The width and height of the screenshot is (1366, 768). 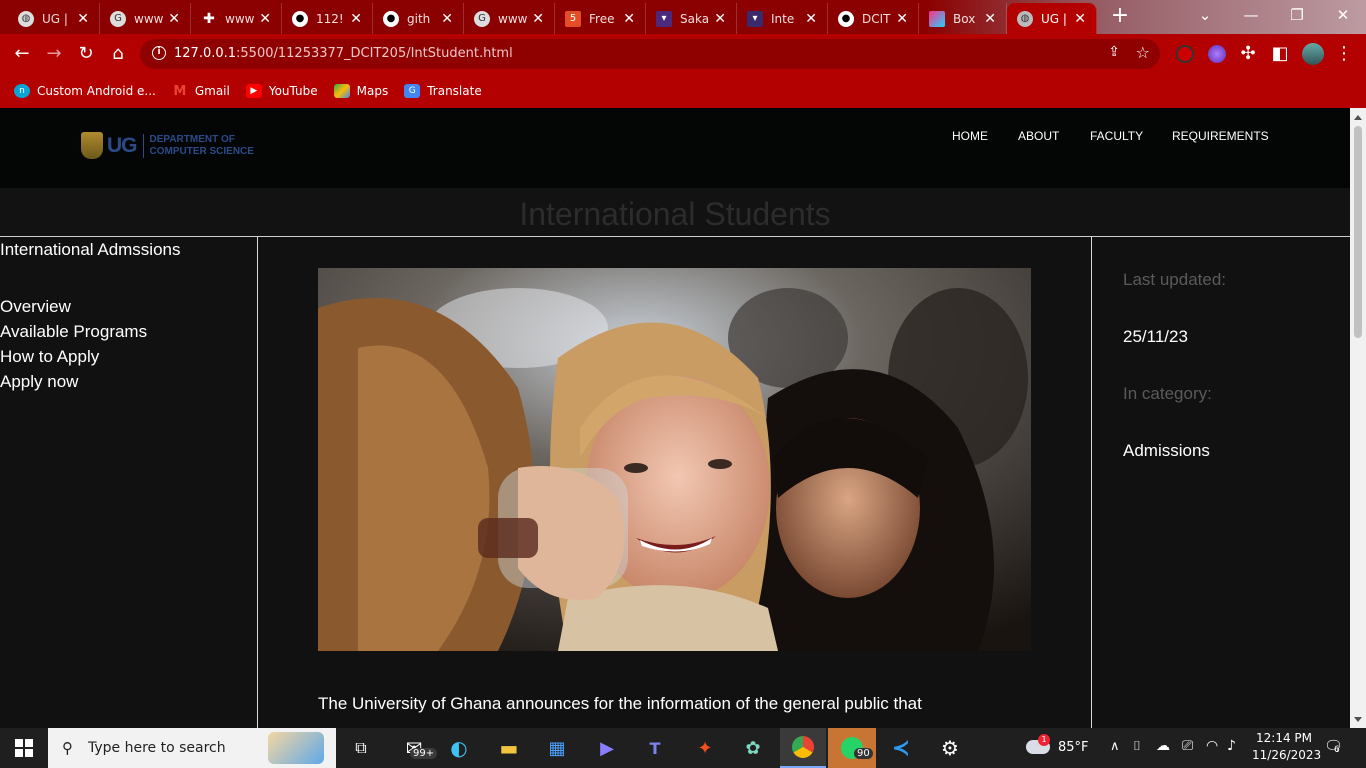 What do you see at coordinates (1297, 15) in the screenshot?
I see `restore-button: ❐` at bounding box center [1297, 15].